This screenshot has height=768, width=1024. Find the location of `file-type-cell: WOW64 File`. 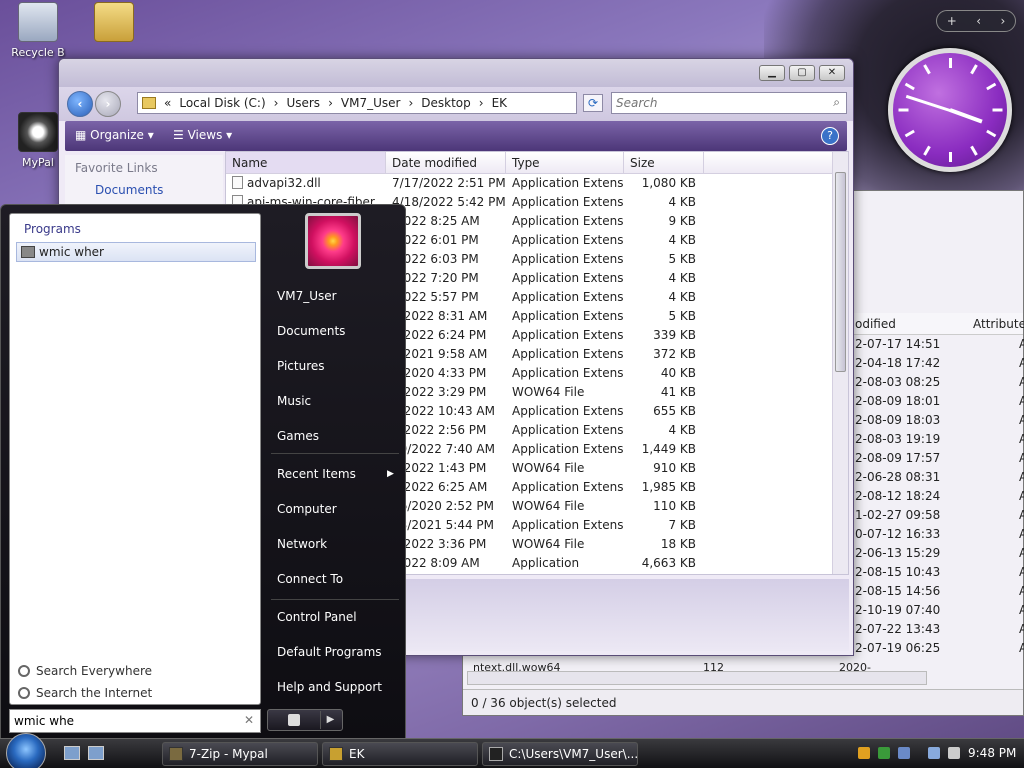

file-type-cell: WOW64 File is located at coordinates (548, 468).